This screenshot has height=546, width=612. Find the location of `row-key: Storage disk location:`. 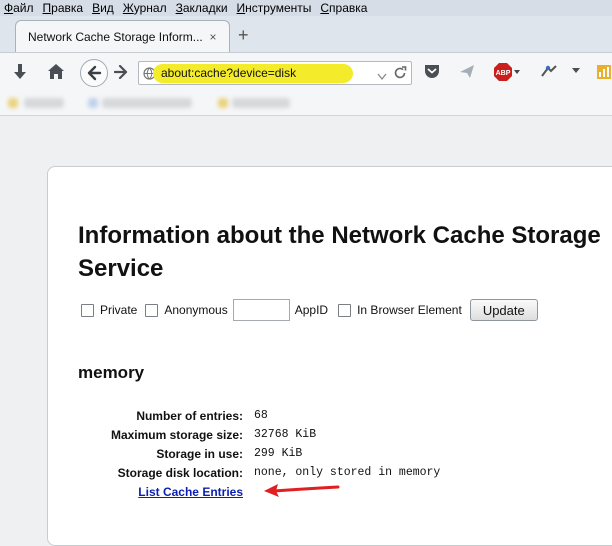

row-key: Storage disk location: is located at coordinates (180, 472).